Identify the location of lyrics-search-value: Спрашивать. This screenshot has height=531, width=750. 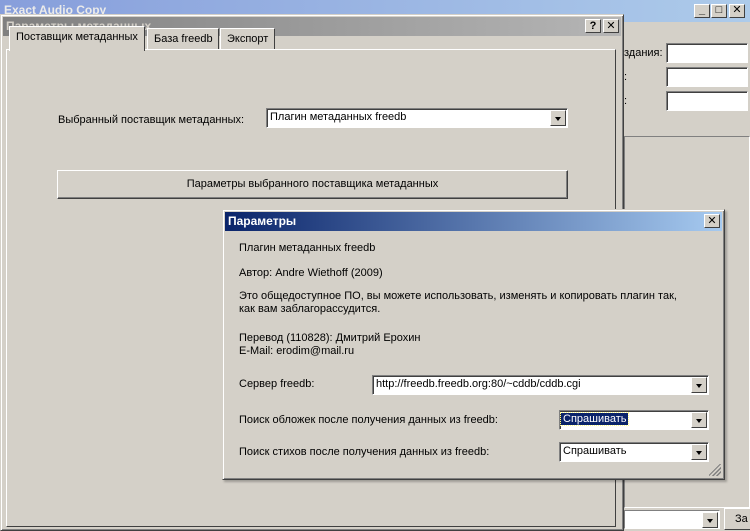
(595, 451).